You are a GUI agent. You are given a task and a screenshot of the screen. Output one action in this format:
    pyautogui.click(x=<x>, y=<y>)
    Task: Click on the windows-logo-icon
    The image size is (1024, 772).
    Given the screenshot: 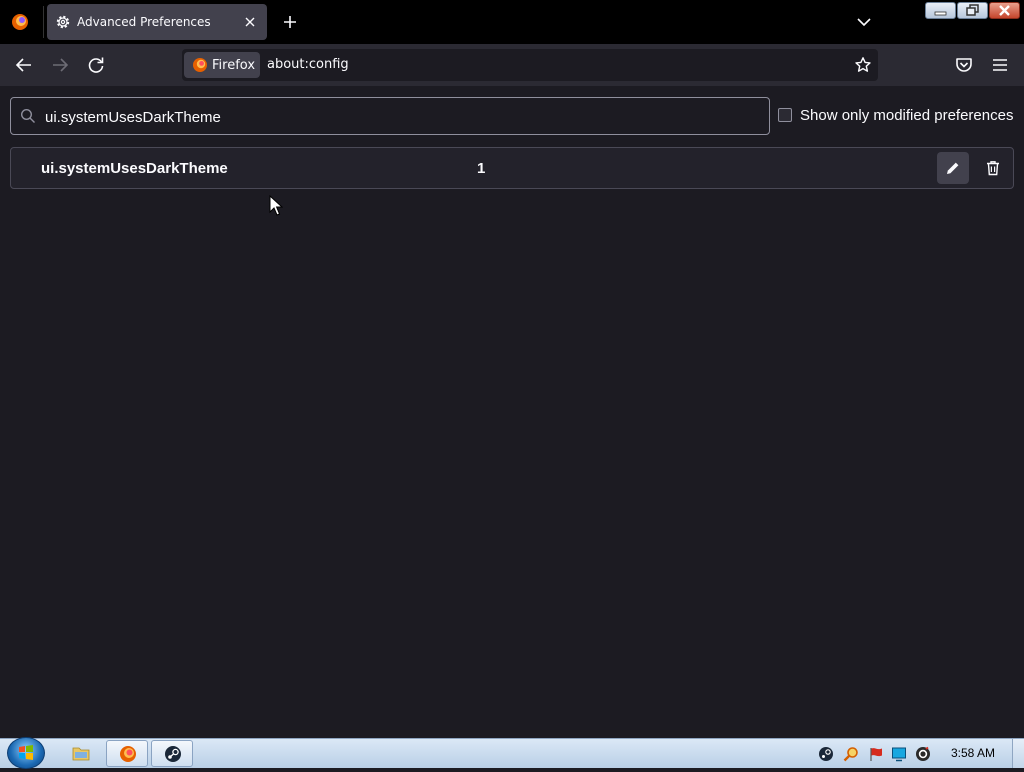 What is the action you would take?
    pyautogui.click(x=26, y=752)
    